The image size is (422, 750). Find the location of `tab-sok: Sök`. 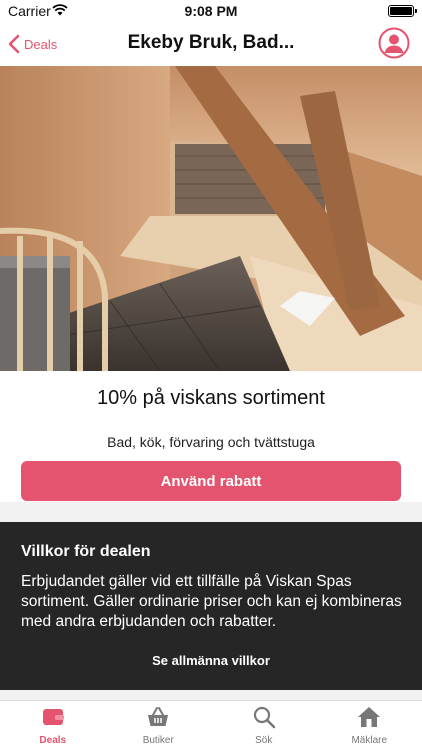

tab-sok: Sök is located at coordinates (264, 725).